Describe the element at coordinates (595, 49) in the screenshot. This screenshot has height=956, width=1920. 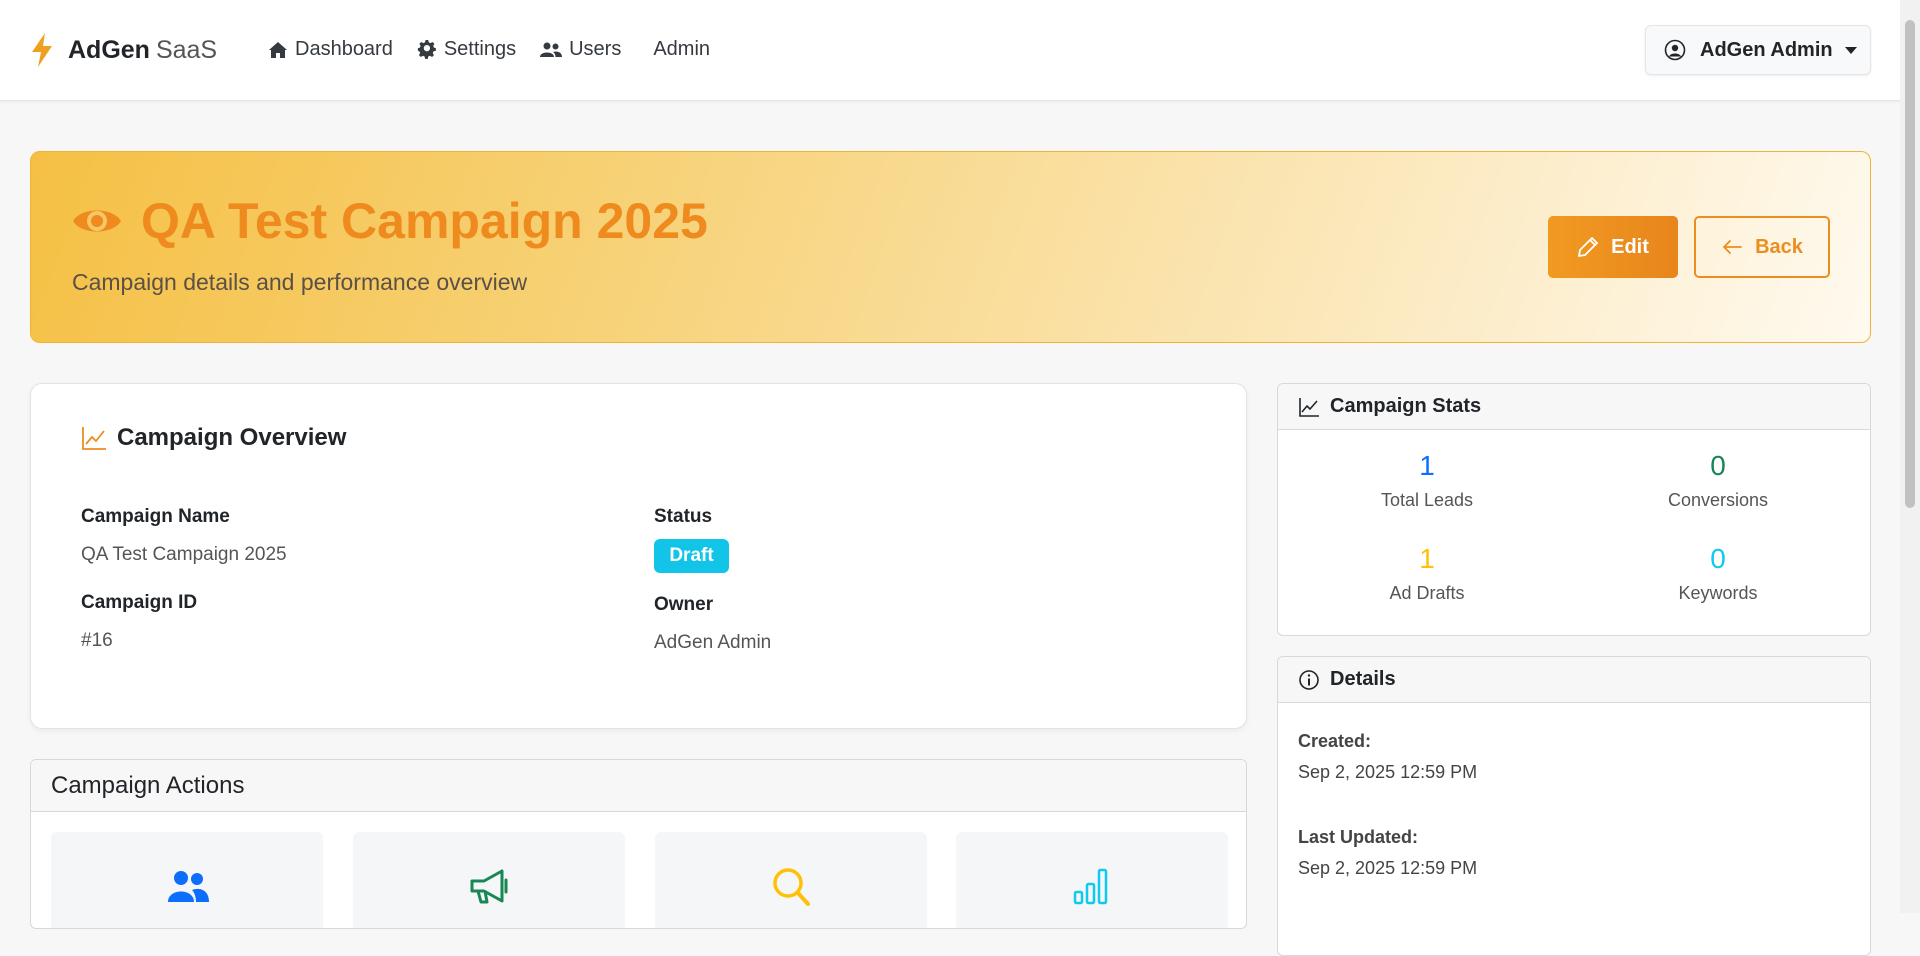
I see `nav-users-label: Users` at that location.